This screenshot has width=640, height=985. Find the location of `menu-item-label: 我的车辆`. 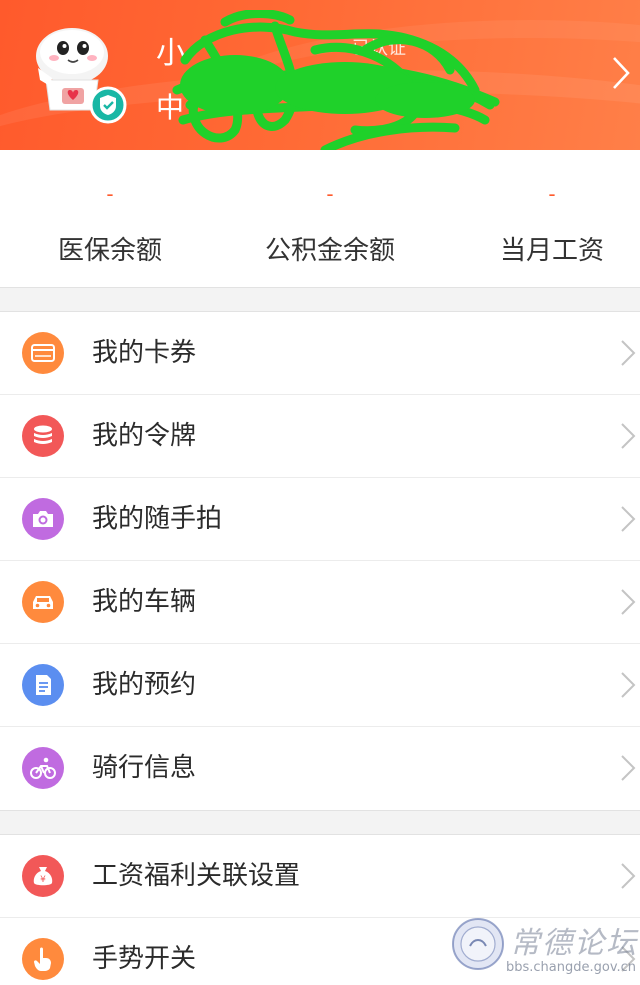

menu-item-label: 我的车辆 is located at coordinates (144, 602).